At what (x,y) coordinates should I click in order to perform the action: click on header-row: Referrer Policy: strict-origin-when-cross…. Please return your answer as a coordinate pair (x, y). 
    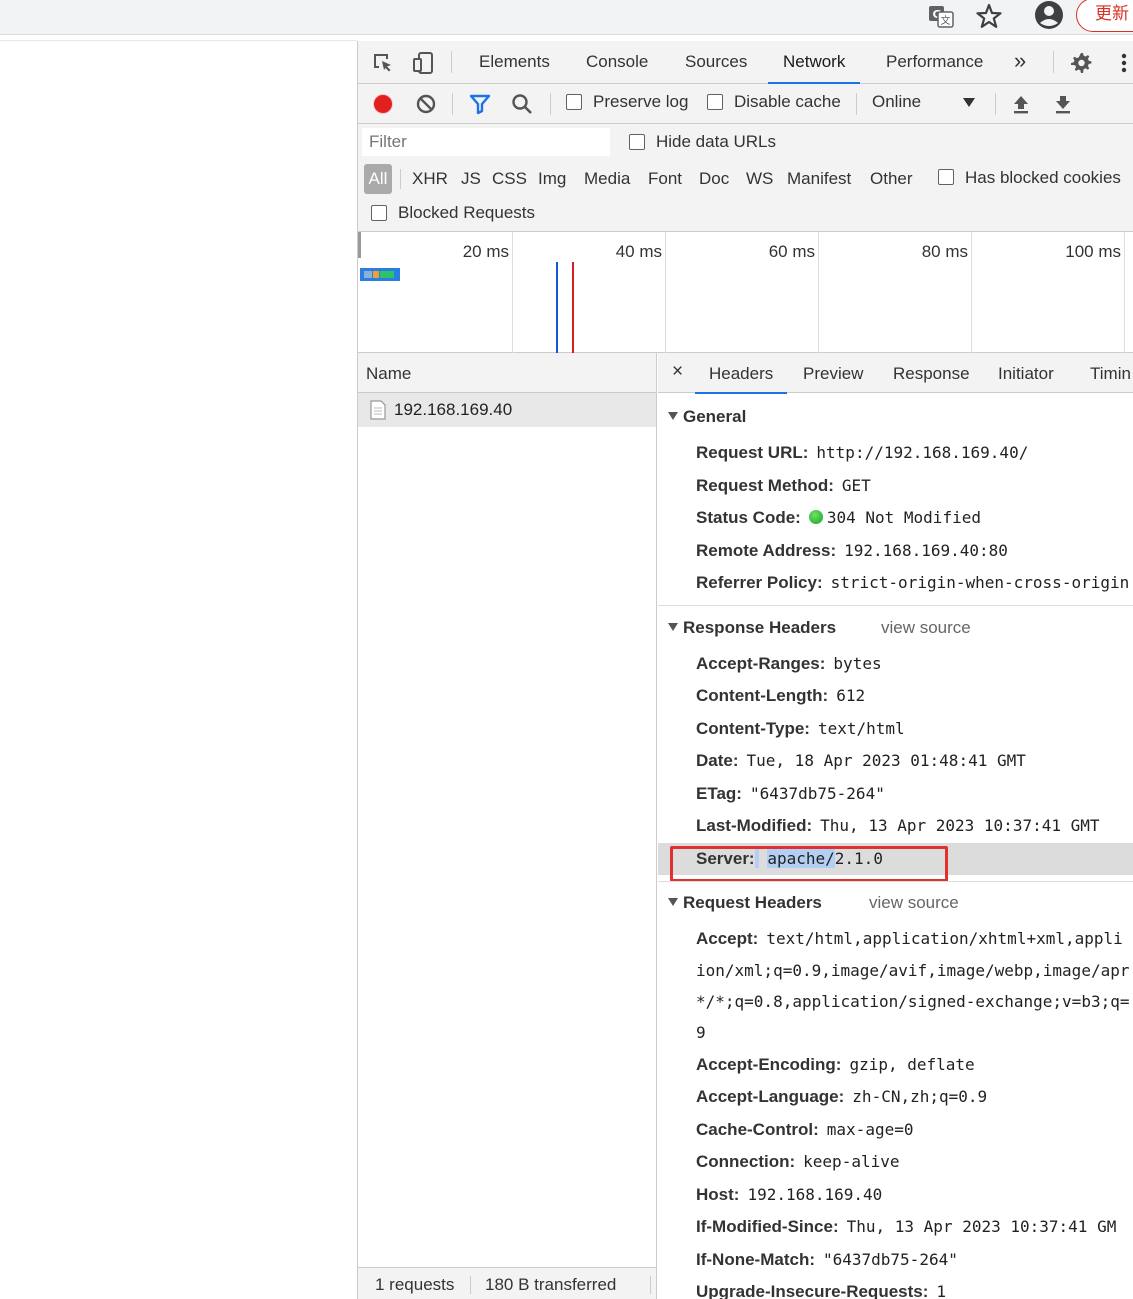
    Looking at the image, I should click on (913, 582).